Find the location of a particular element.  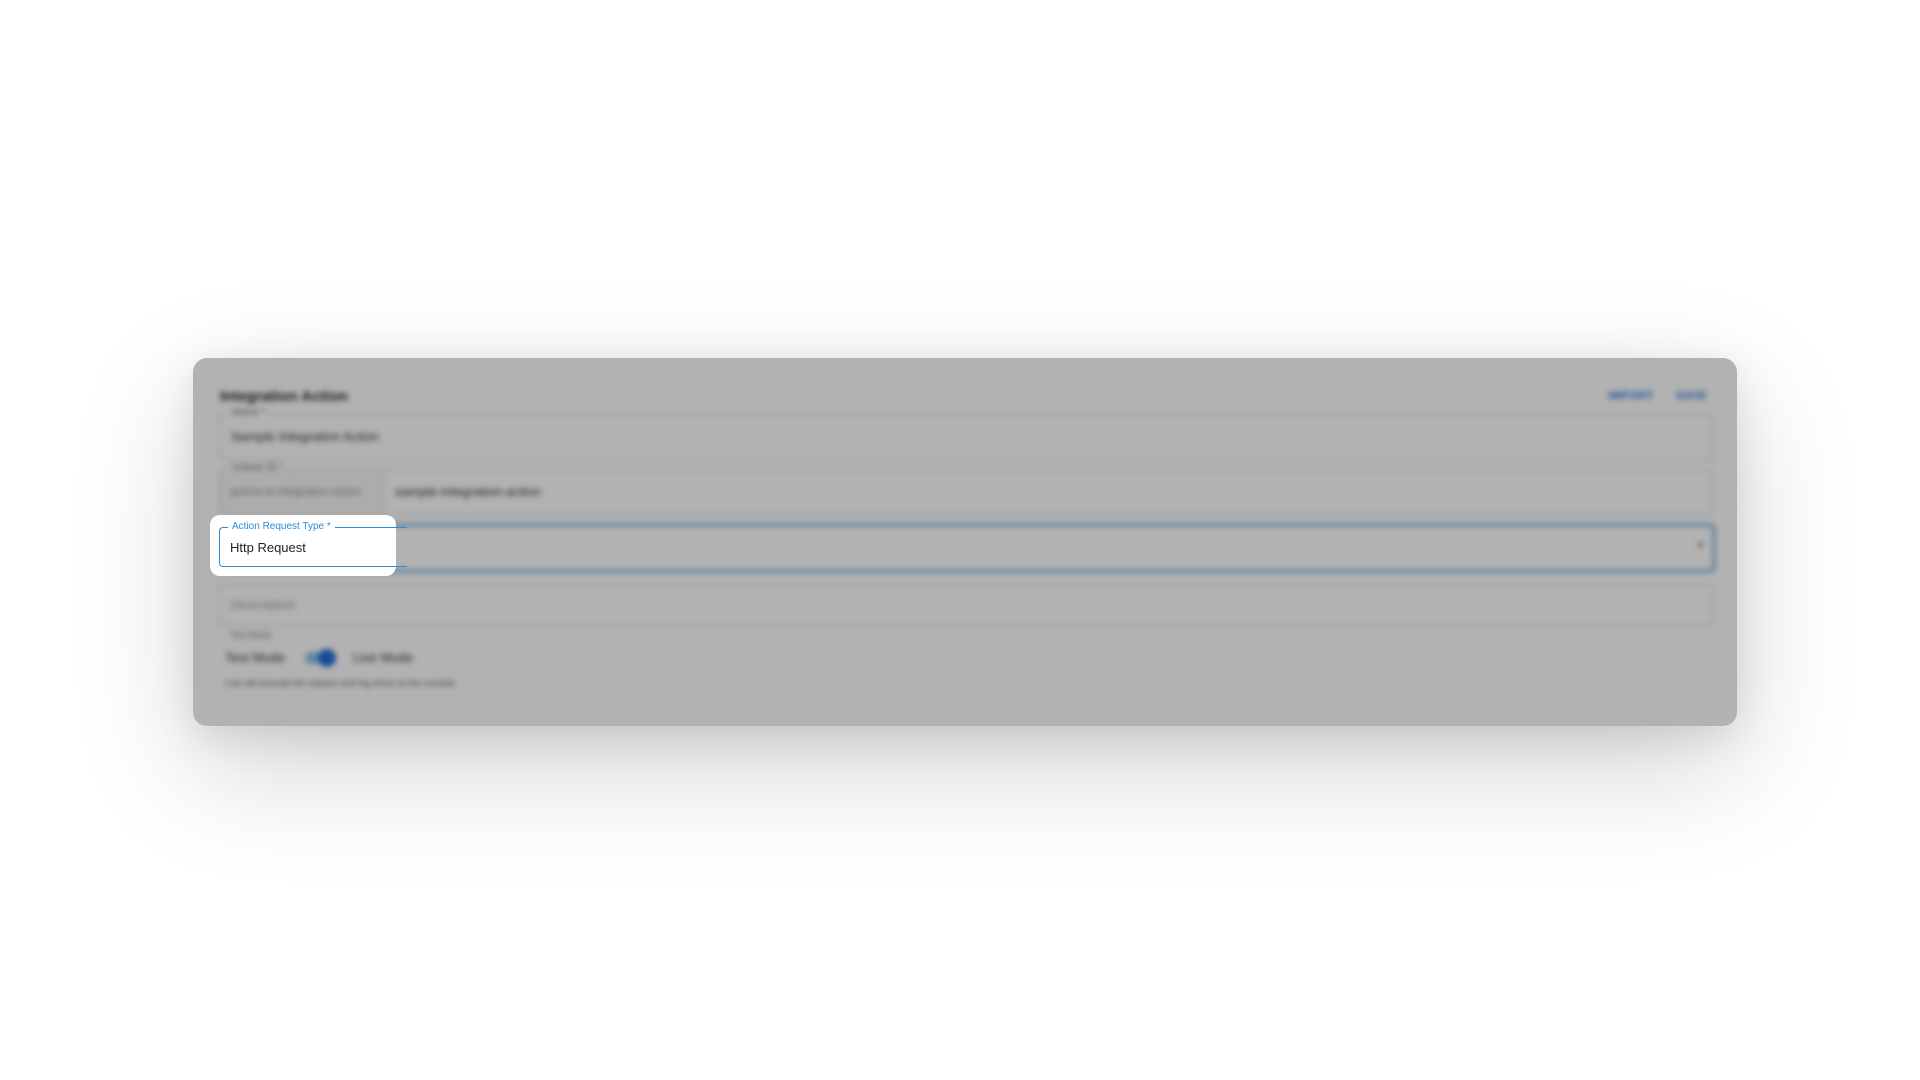

page-title: Integration Action is located at coordinates (284, 396).